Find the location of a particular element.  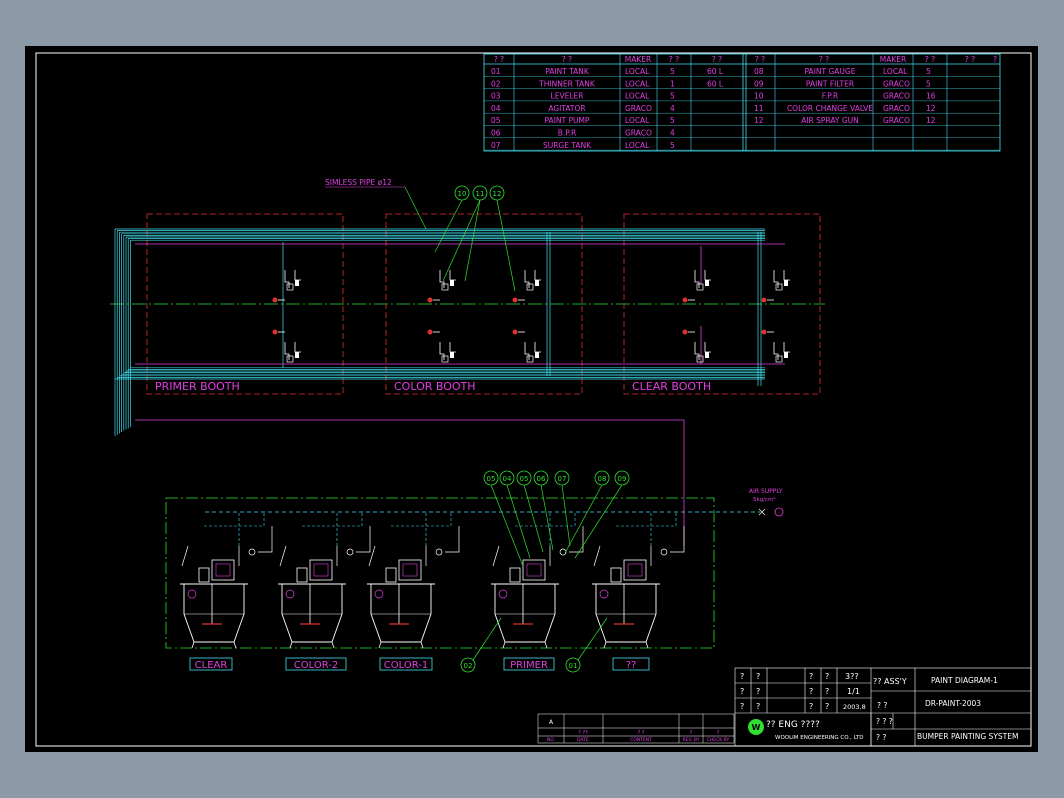

tb-q11: ? is located at coordinates (811, 706).